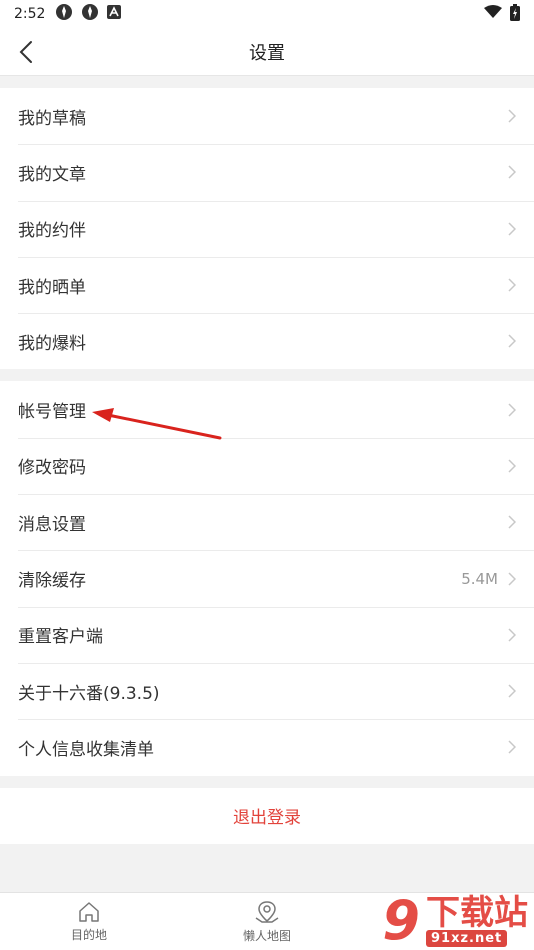 Image resolution: width=534 pixels, height=950 pixels. What do you see at coordinates (52, 287) in the screenshot?
I see `menu-item-label: 我的晒单` at bounding box center [52, 287].